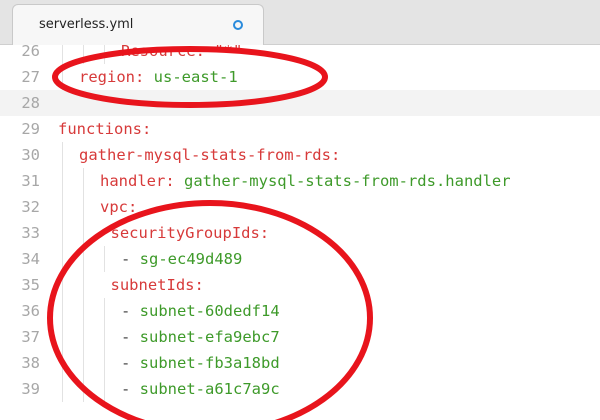  I want to click on code-token: subnet-a61c7a9c, so click(209, 389).